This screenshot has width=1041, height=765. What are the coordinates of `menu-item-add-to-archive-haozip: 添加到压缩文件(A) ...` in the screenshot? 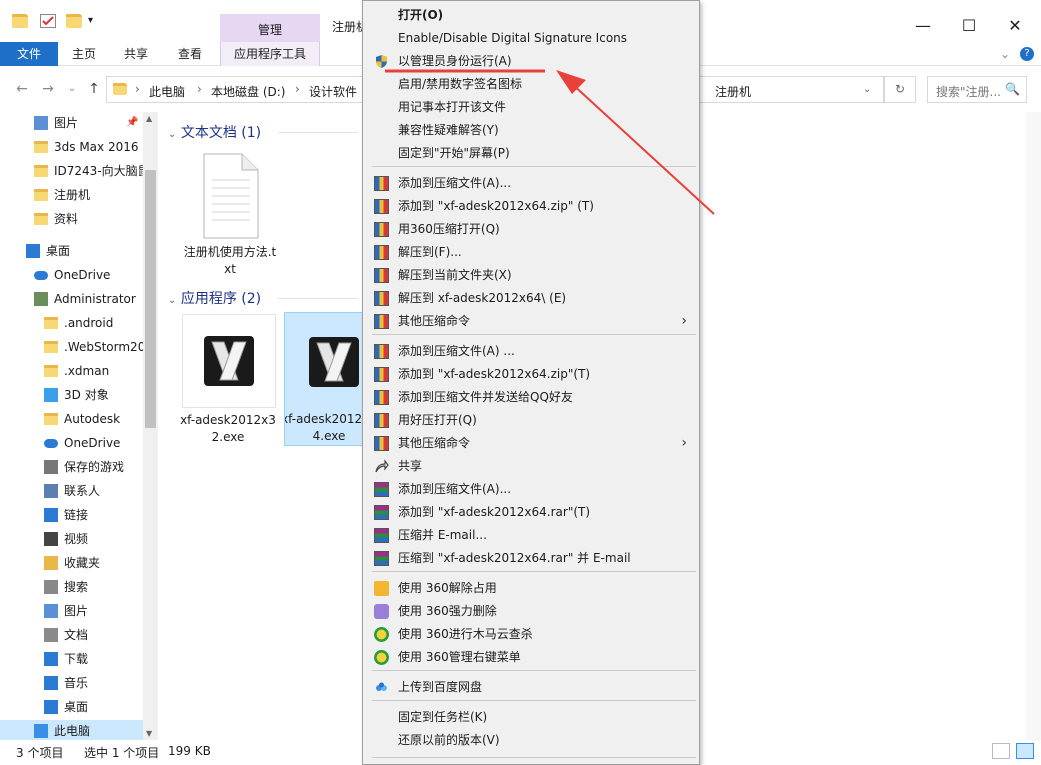 It's located at (531, 351).